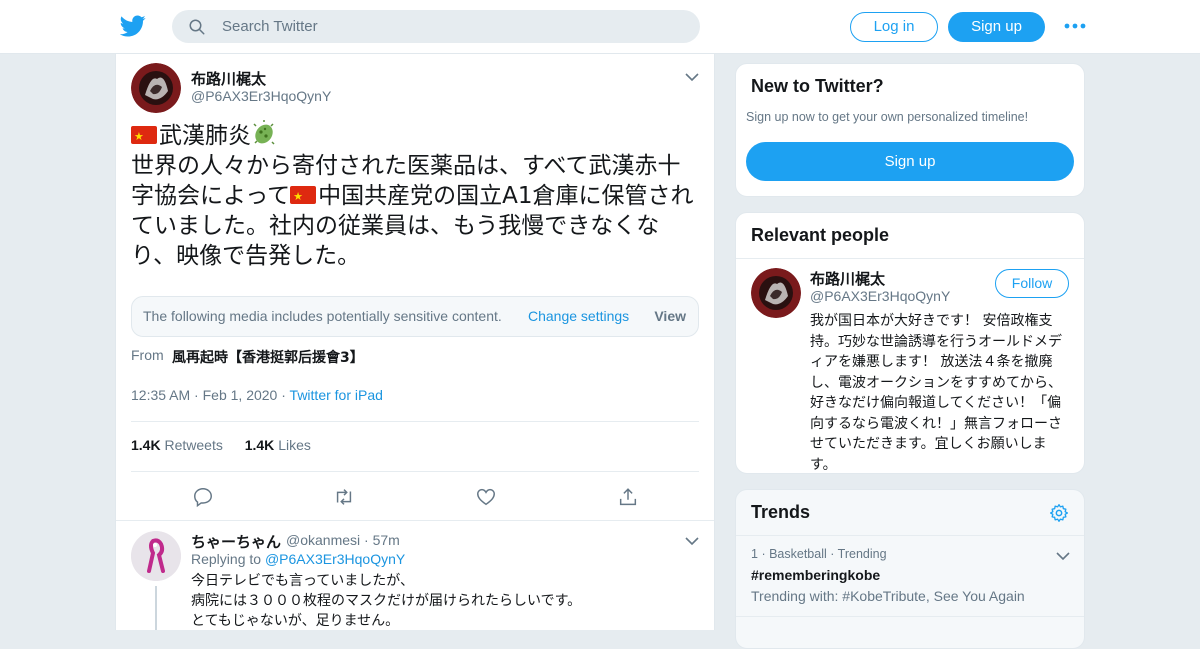 This screenshot has width=1200, height=649. I want to click on person-name: 布路川梶太, so click(847, 278).